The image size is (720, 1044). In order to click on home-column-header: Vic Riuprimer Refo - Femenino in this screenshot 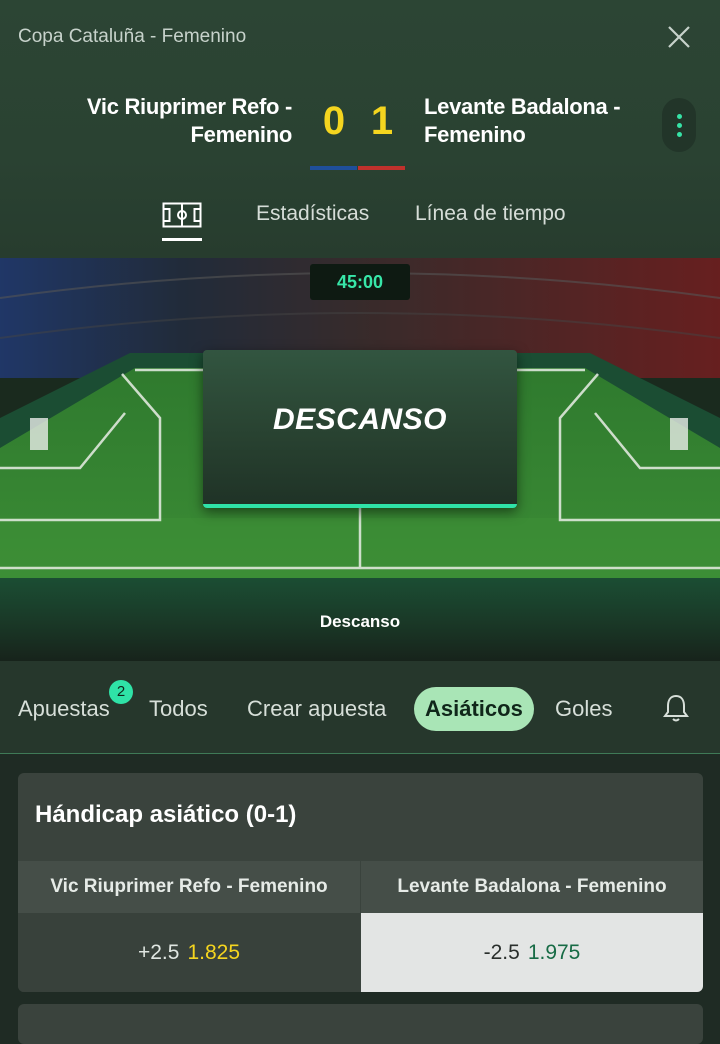, I will do `click(189, 887)`.